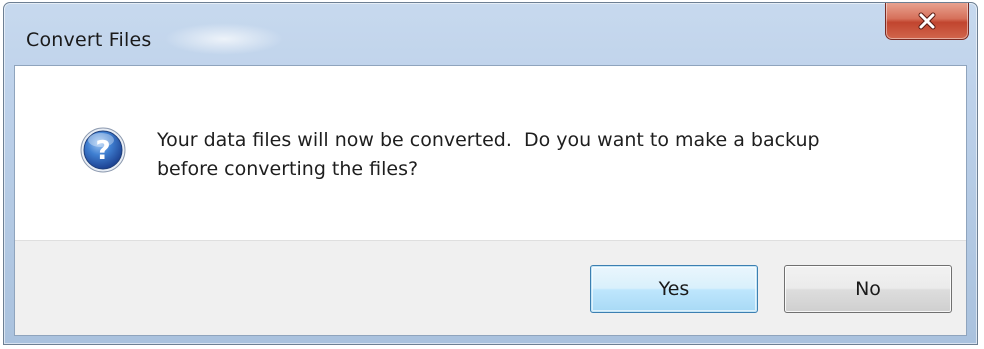 Image resolution: width=984 pixels, height=349 pixels. Describe the element at coordinates (868, 289) in the screenshot. I see `no-button: No` at that location.